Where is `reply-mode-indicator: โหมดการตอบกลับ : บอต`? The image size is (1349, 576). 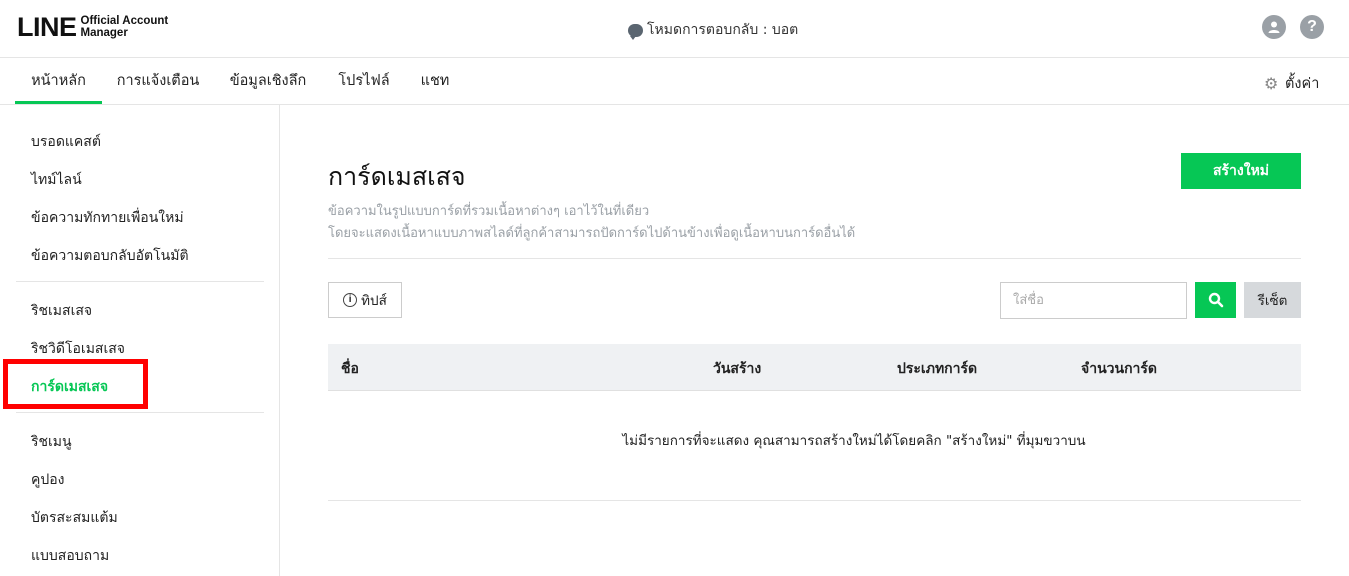
reply-mode-indicator: โหมดการตอบกลับ : บอต is located at coordinates (713, 30).